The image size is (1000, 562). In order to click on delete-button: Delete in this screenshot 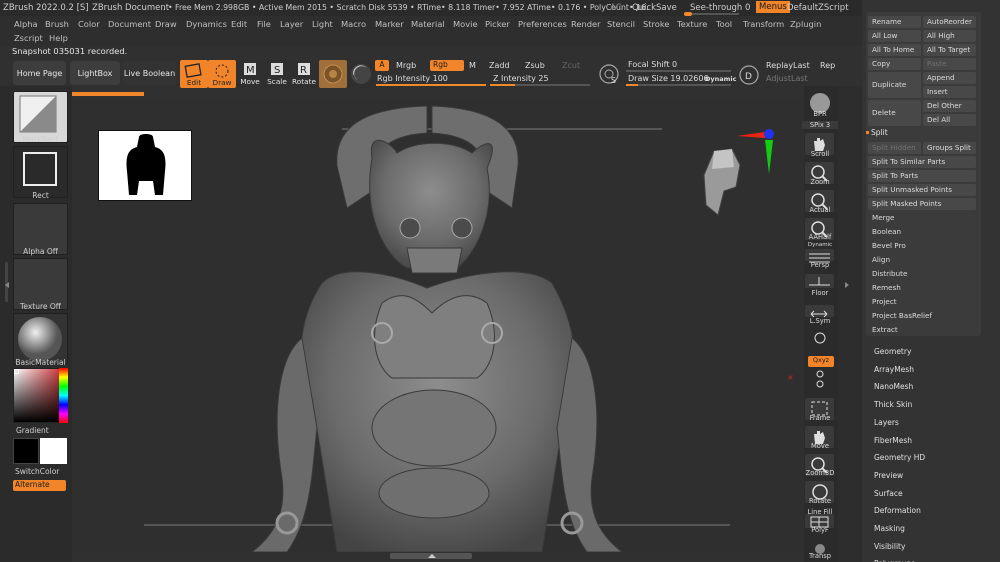, I will do `click(894, 113)`.